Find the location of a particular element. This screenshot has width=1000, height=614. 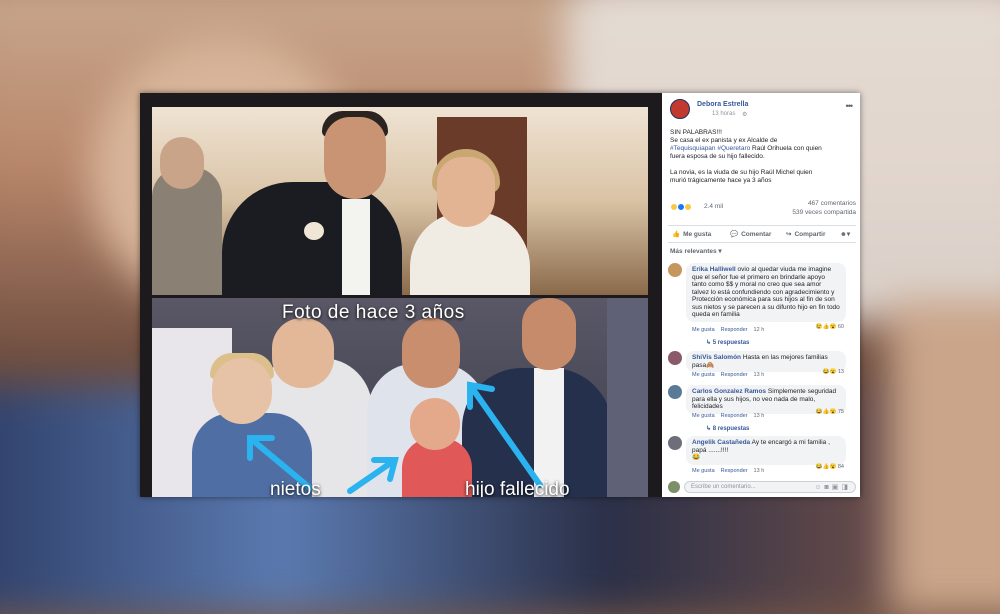

more-options-icon: ••• is located at coordinates (850, 106).